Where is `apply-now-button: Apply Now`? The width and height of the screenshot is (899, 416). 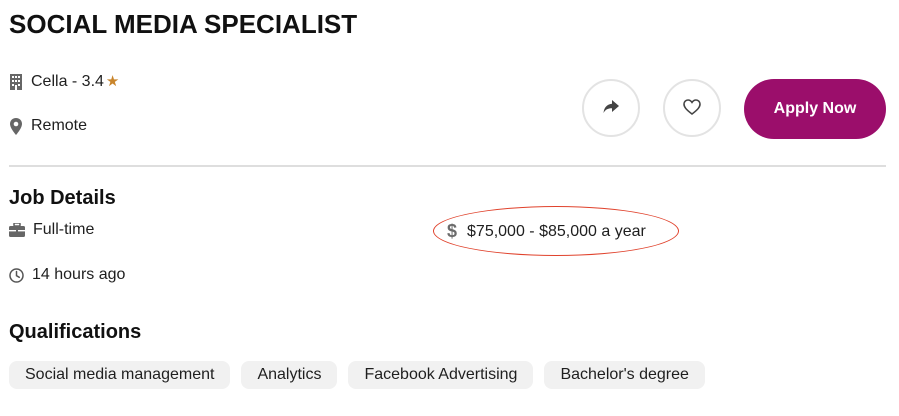
apply-now-button: Apply Now is located at coordinates (815, 109).